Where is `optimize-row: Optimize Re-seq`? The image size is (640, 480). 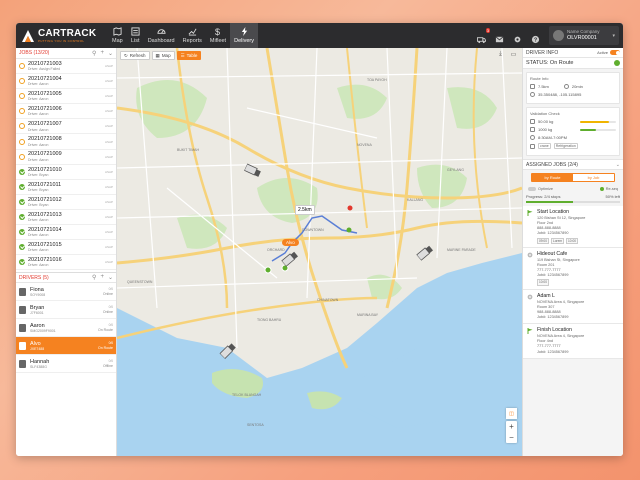
optimize-row: Optimize Re-seq is located at coordinates (573, 189).